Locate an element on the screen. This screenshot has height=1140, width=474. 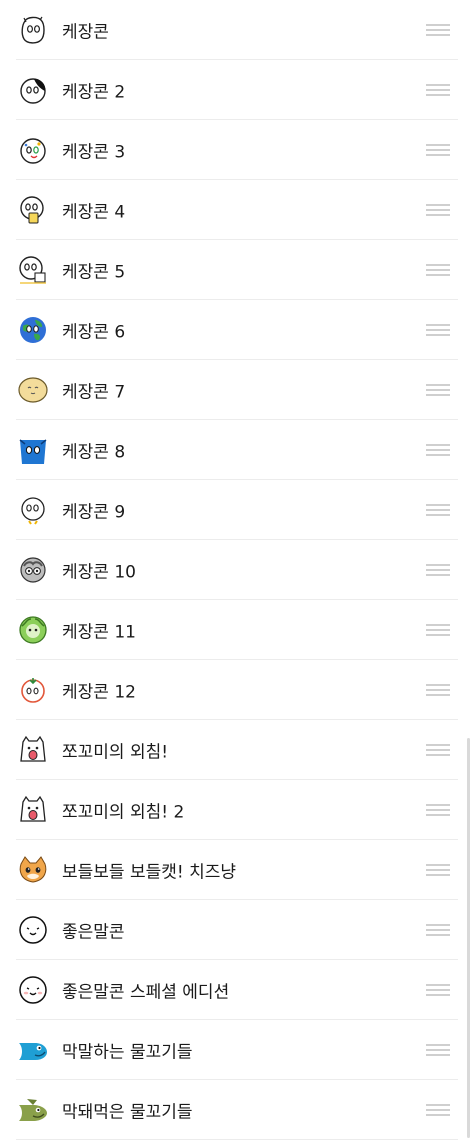
yellow-blob-face-icon is located at coordinates (33, 390).